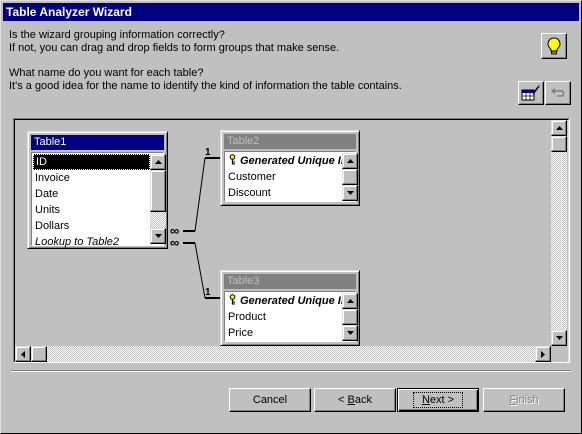  I want to click on field-product: Product, so click(284, 317).